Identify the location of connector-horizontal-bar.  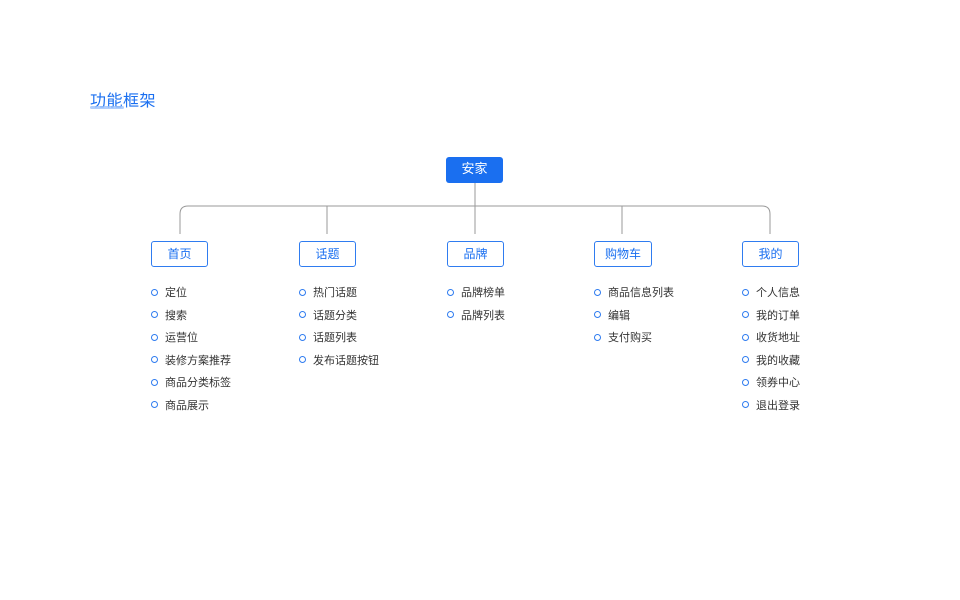
(475, 219).